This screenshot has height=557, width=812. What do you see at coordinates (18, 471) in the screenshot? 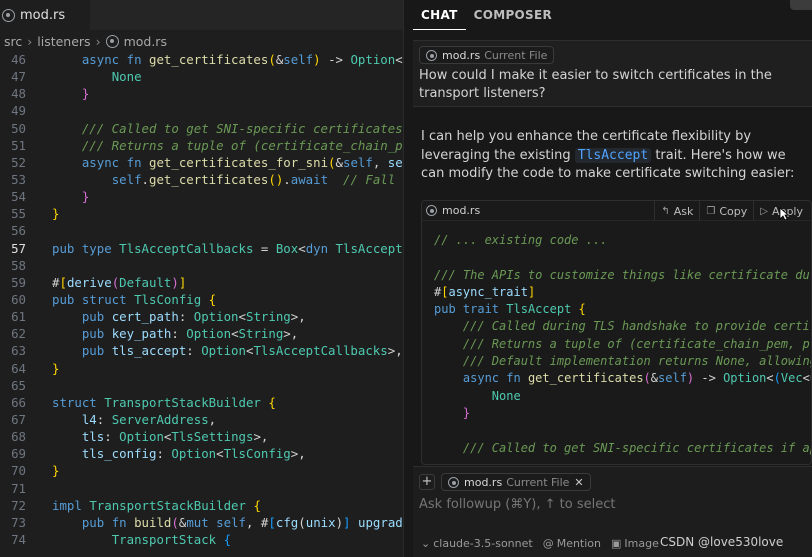
I see `line-number: 70` at bounding box center [18, 471].